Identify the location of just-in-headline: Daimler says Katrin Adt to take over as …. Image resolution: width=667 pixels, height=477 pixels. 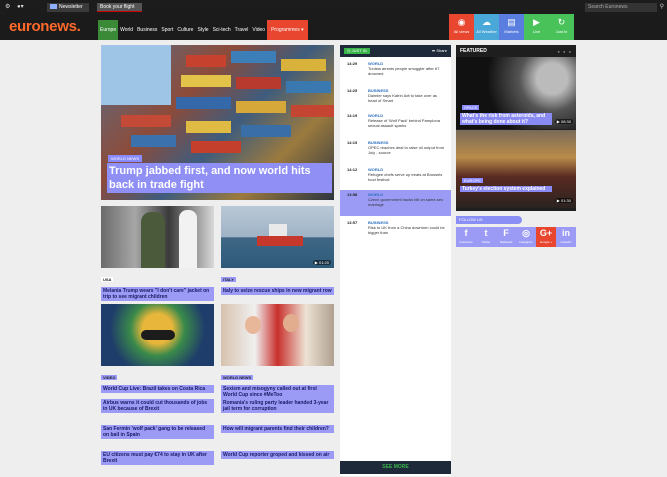
(407, 98).